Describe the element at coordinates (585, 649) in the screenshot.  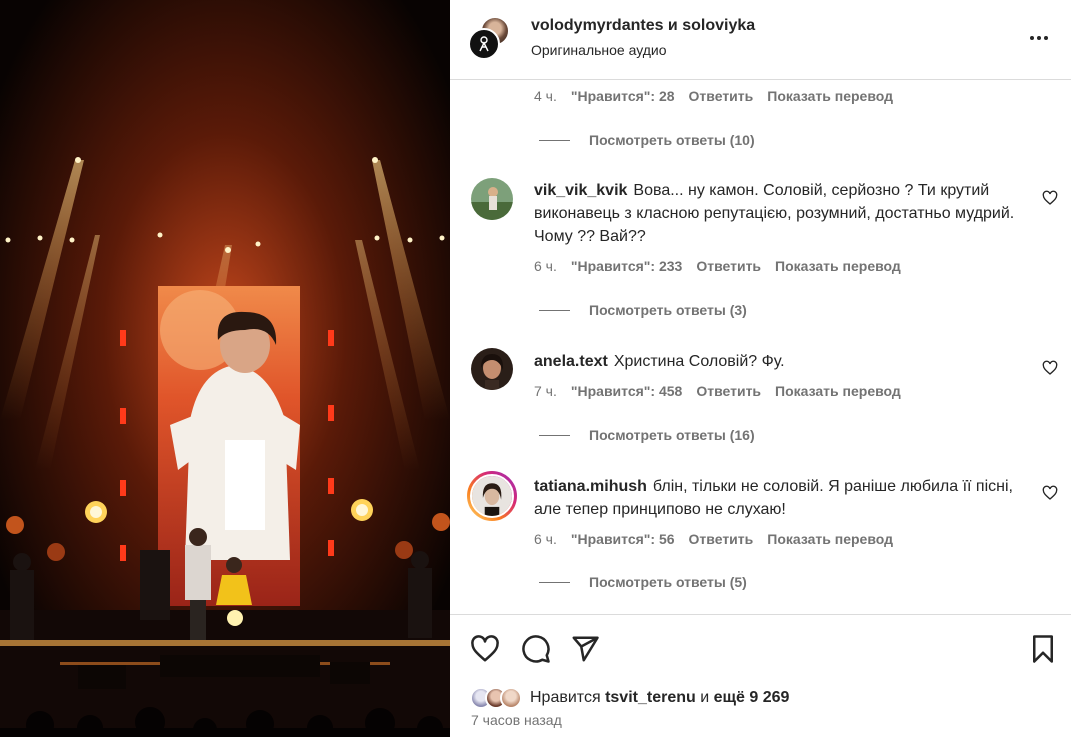
I see `share-icon` at that location.